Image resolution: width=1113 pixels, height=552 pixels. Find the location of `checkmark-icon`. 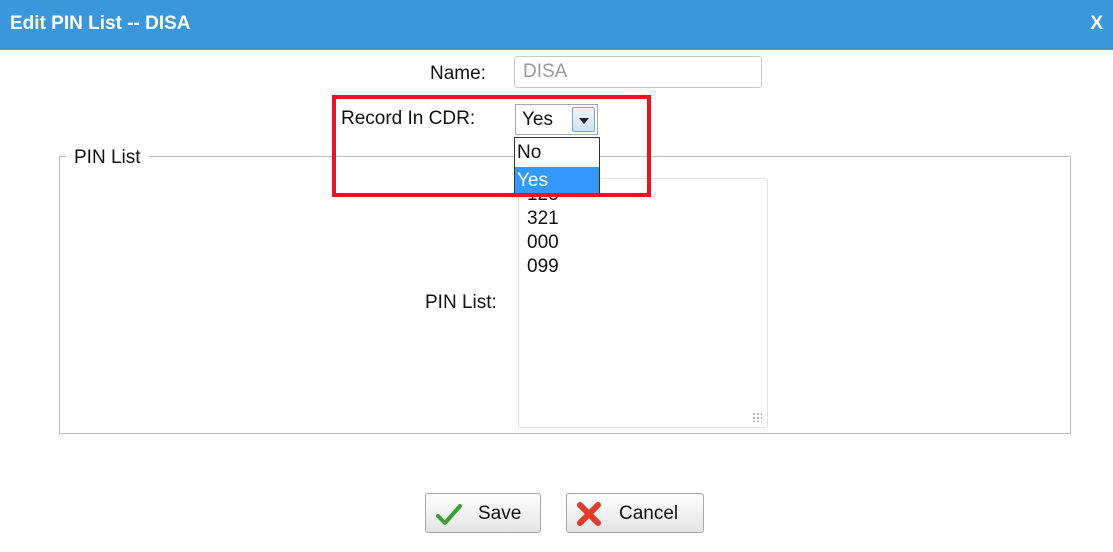

checkmark-icon is located at coordinates (449, 514).